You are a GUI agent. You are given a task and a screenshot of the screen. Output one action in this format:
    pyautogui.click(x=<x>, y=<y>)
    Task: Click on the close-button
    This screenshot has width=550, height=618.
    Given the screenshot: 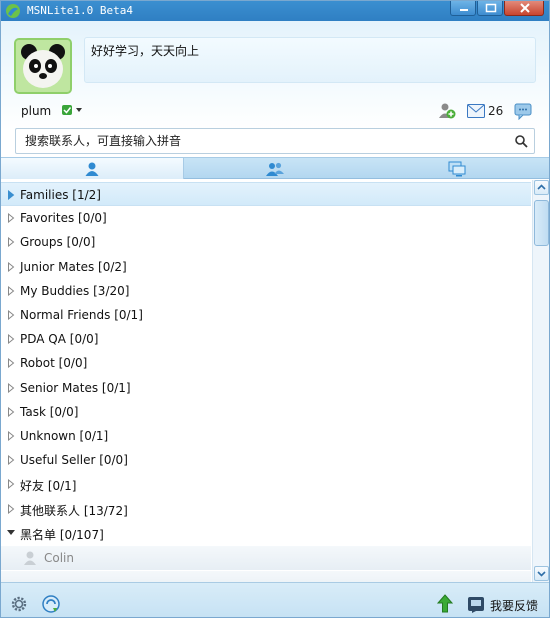 What is the action you would take?
    pyautogui.click(x=524, y=8)
    